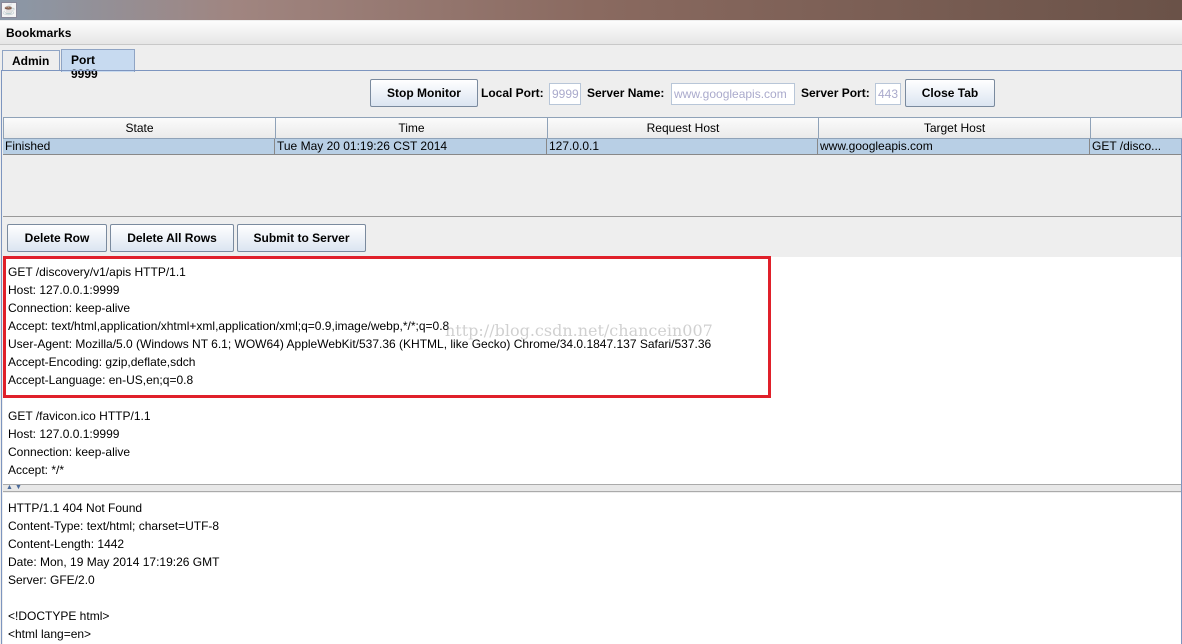  What do you see at coordinates (424, 93) in the screenshot?
I see `stop-monitor-button: Stop Monitor` at bounding box center [424, 93].